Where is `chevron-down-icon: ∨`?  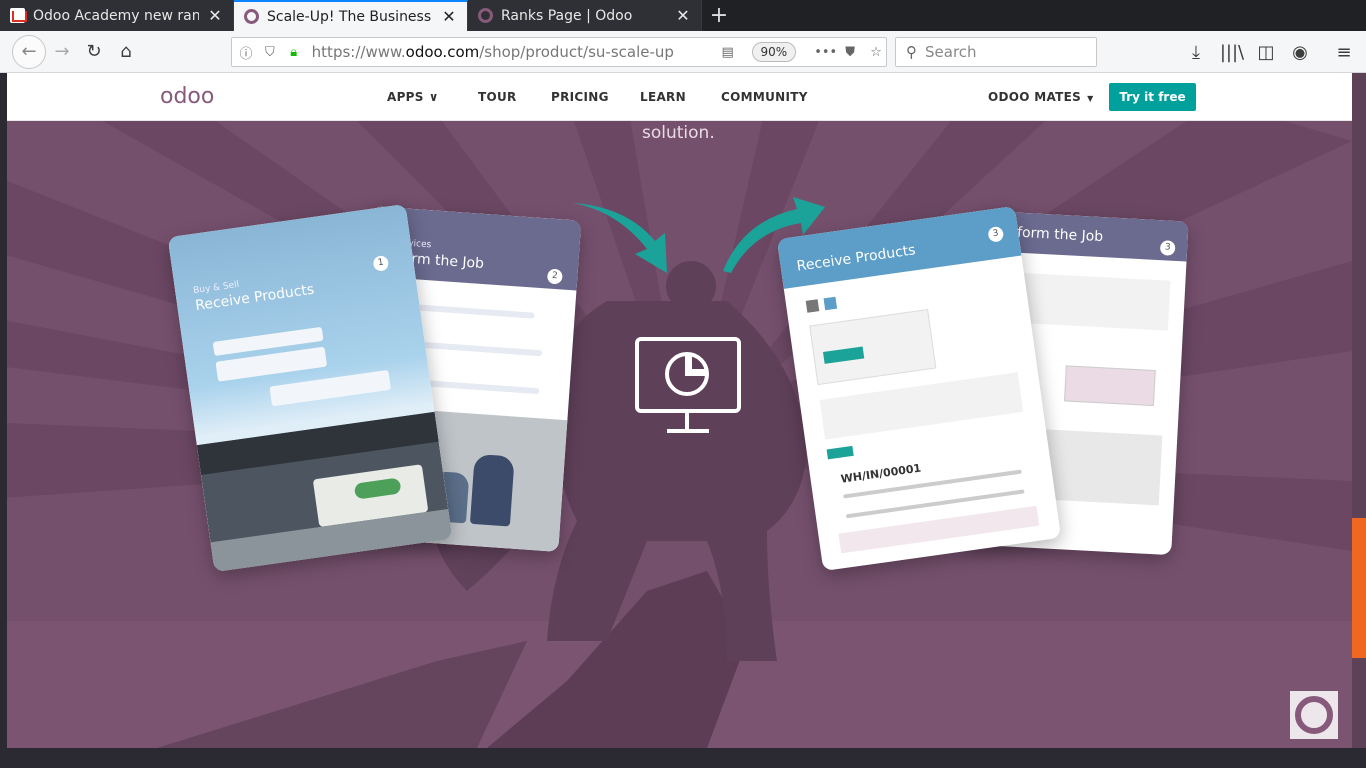 chevron-down-icon: ∨ is located at coordinates (433, 97).